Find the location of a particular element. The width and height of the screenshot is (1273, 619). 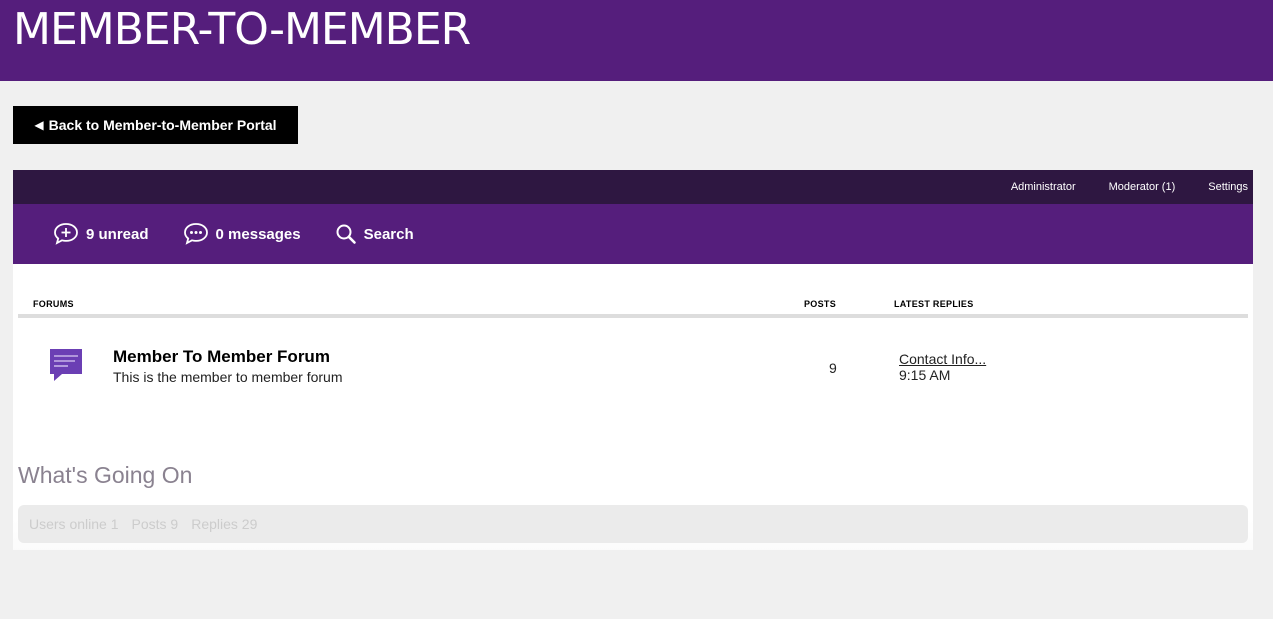

forum-top-bar: Administrator Moderator (1) Settings is located at coordinates (633, 187).